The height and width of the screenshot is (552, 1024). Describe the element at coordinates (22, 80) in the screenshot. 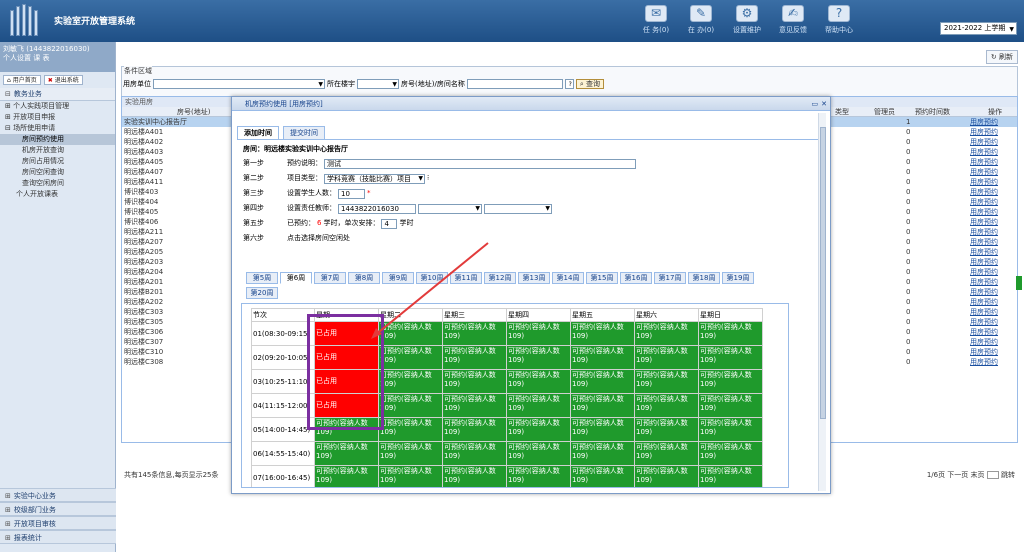

I see `home-button: ⌂ 用户首页` at that location.